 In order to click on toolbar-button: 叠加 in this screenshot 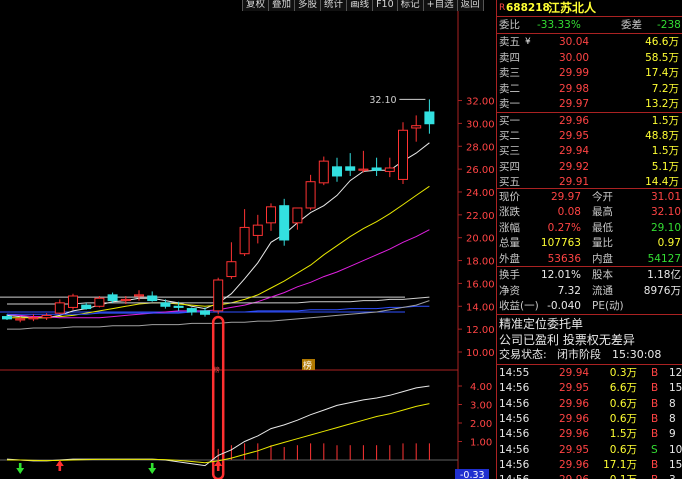, I will do `click(281, 5)`.